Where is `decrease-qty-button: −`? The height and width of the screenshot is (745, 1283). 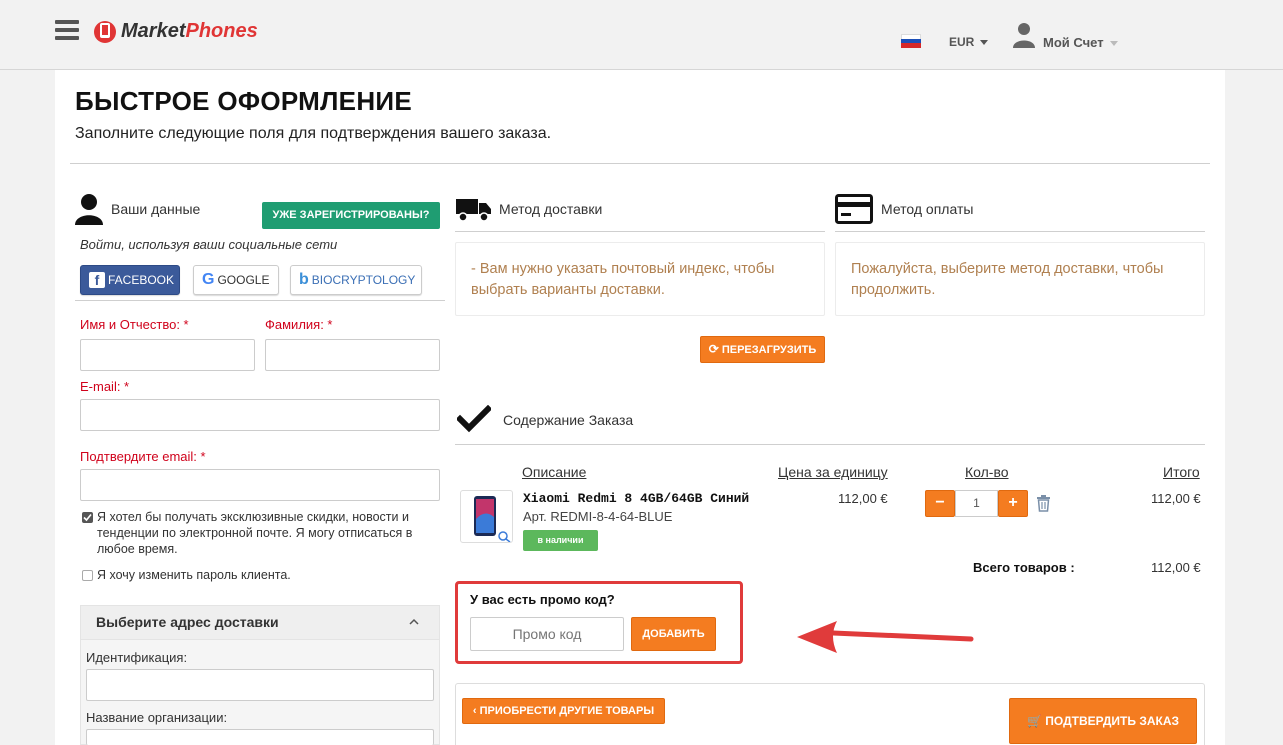 decrease-qty-button: − is located at coordinates (940, 503).